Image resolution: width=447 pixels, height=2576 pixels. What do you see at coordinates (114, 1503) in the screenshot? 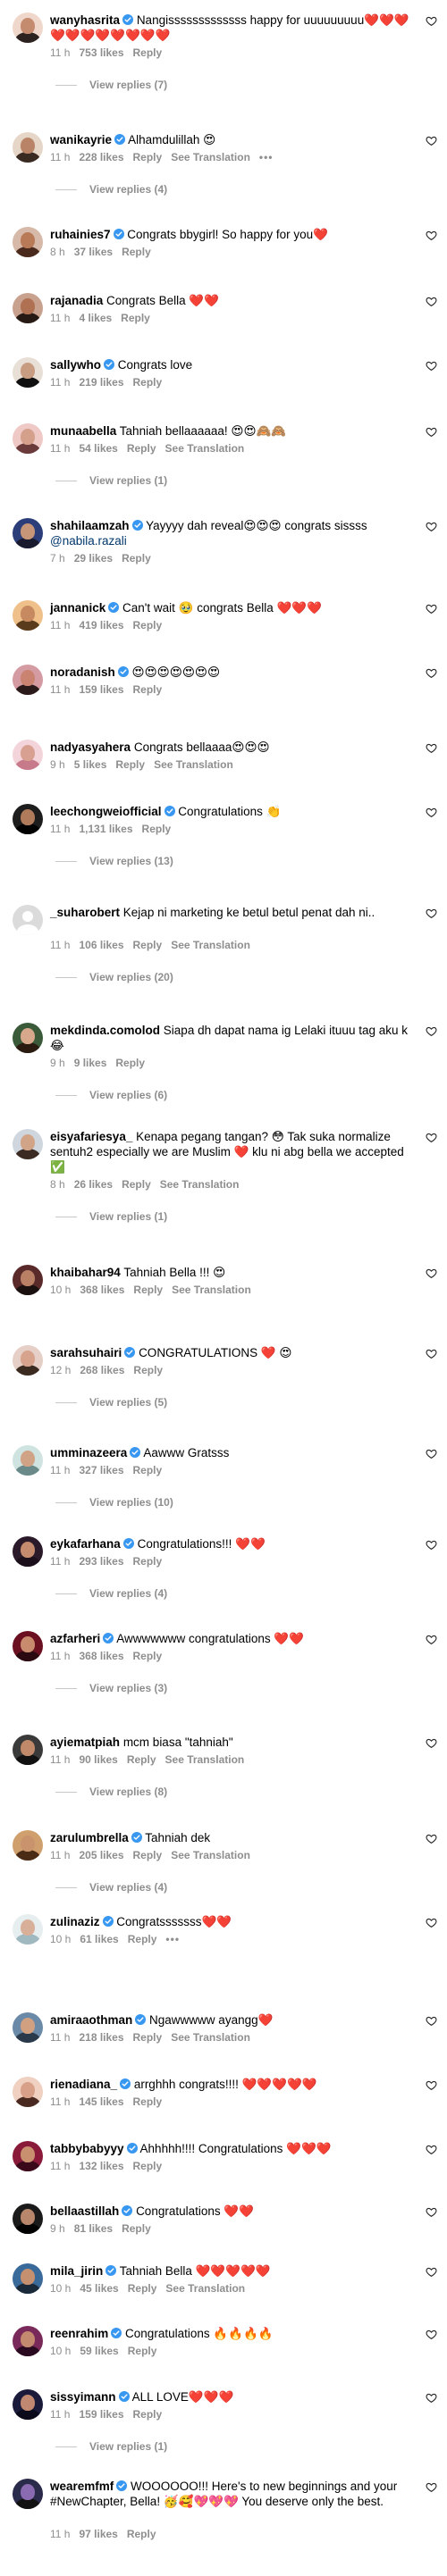
I see `view-replies-button: View replies (10)` at bounding box center [114, 1503].